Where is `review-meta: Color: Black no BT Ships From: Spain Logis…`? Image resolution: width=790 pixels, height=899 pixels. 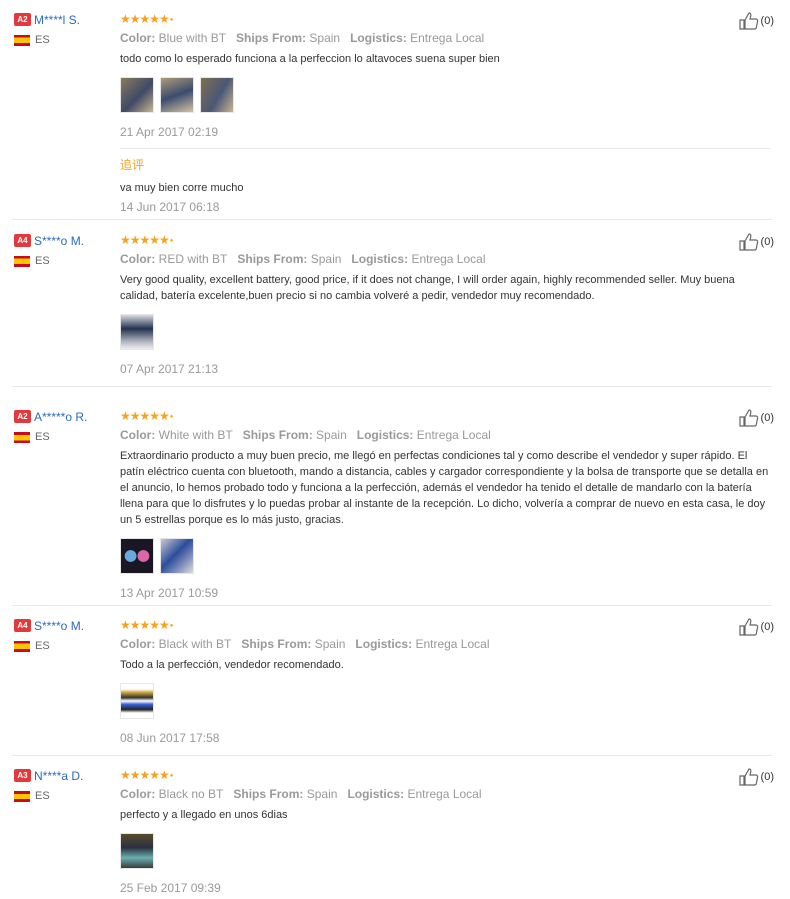 review-meta: Color: Black no BT Ships From: Spain Logis… is located at coordinates (445, 794).